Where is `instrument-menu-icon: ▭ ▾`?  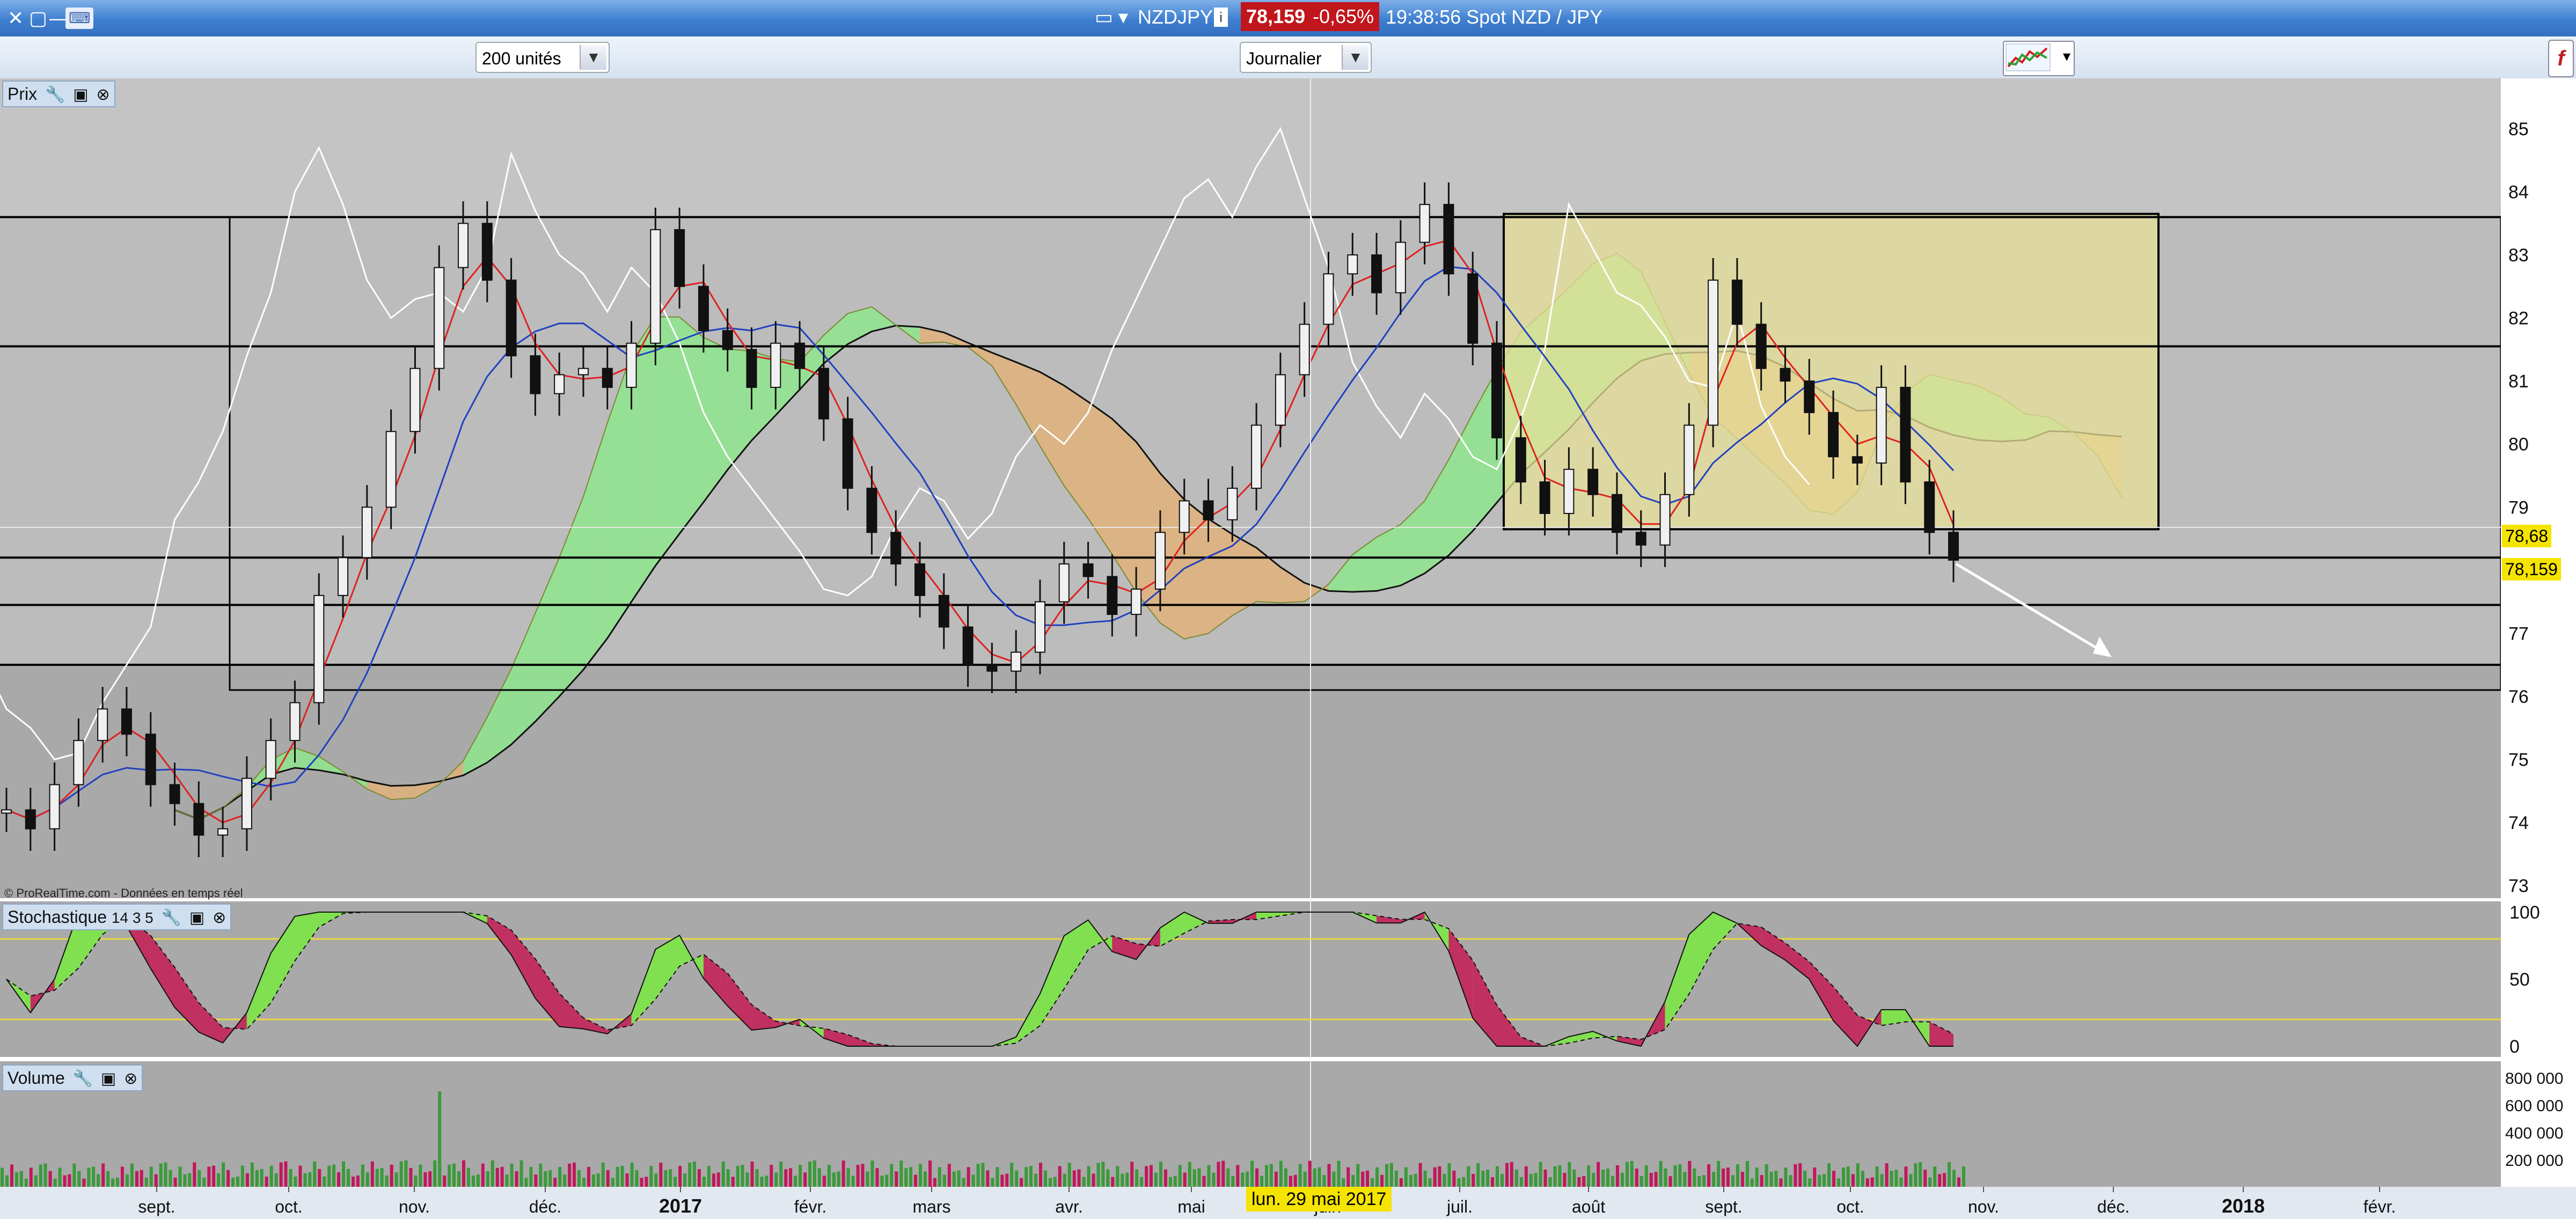
instrument-menu-icon: ▭ ▾ is located at coordinates (1111, 17).